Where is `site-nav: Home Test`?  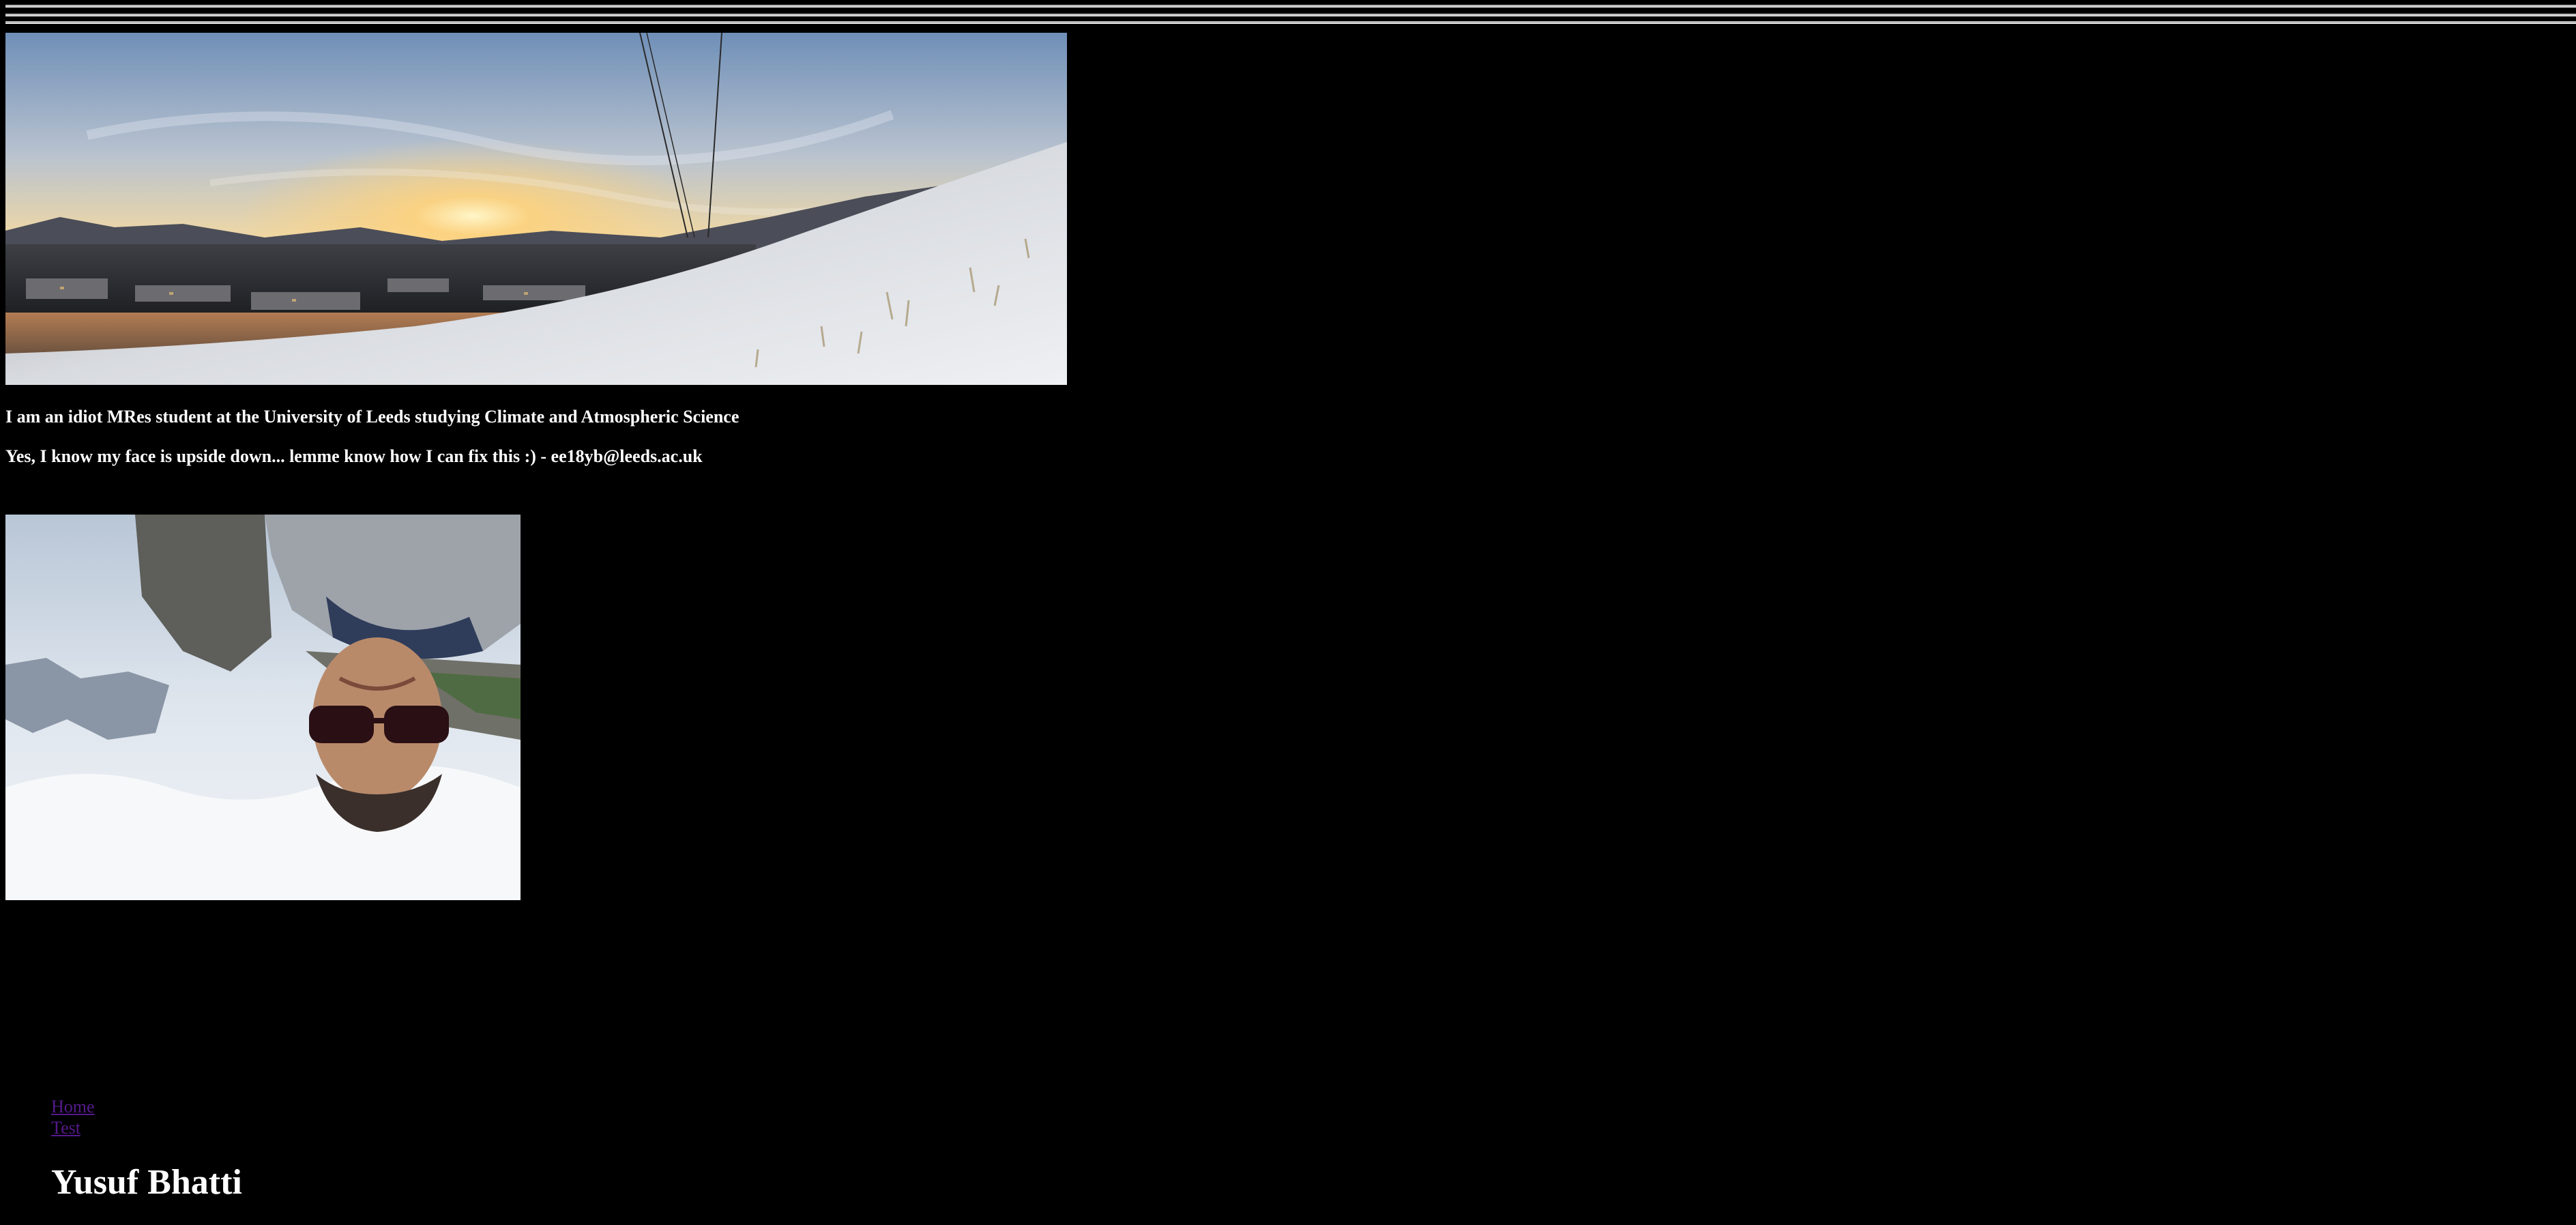 site-nav: Home Test is located at coordinates (73, 1117).